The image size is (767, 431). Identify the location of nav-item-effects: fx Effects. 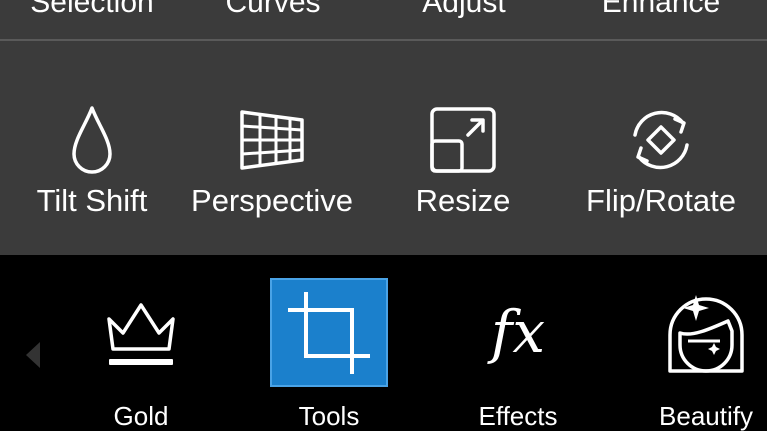
(518, 354).